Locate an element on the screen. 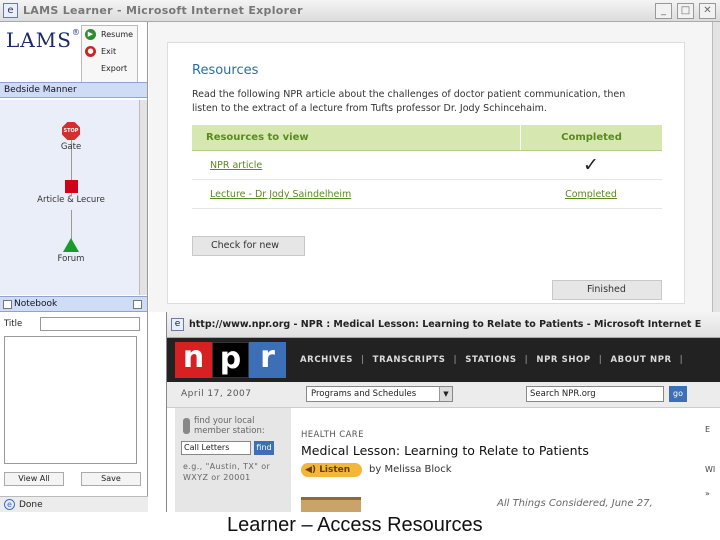 This screenshot has height=540, width=720. table-row: Lecture - Dr Jody Saindelheim Completed is located at coordinates (427, 194).